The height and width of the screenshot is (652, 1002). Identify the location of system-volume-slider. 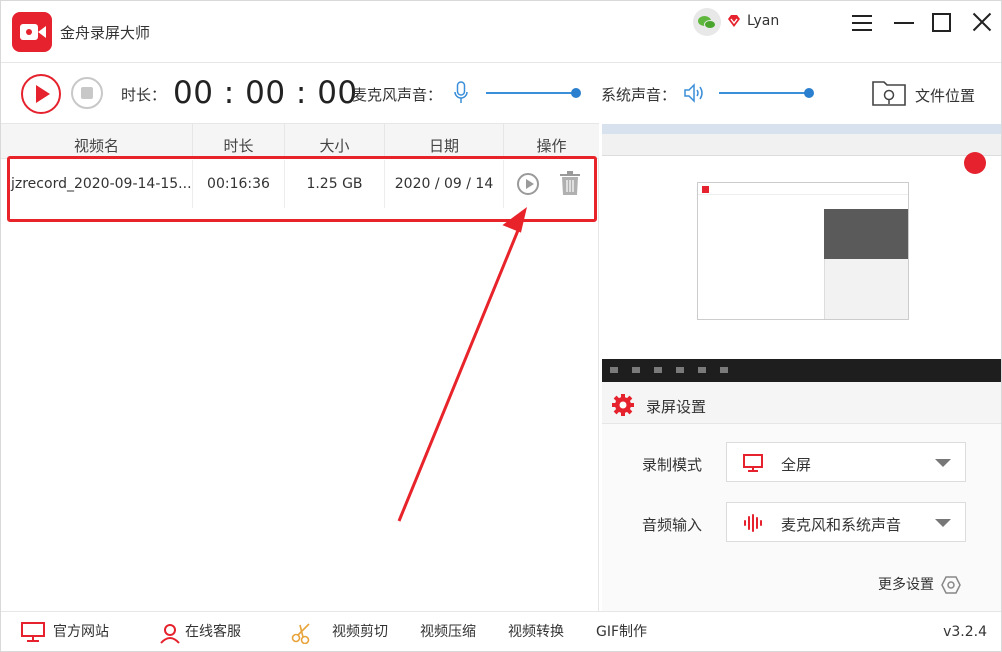
(766, 93).